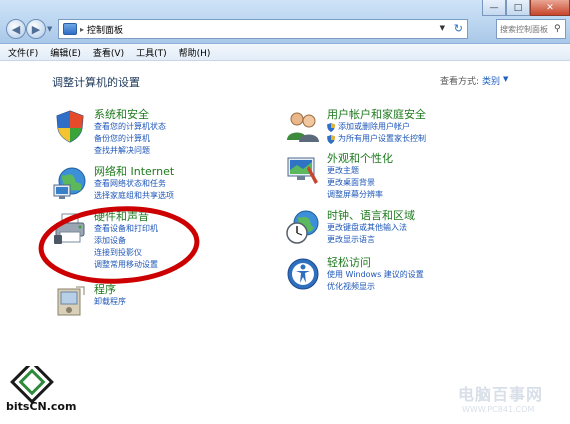 This screenshot has width=570, height=424. I want to click on category-title: 网络和 Internet, so click(189, 171).